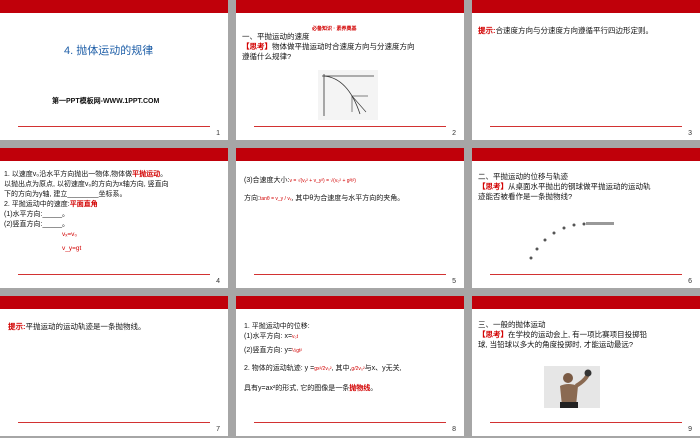 The height and width of the screenshot is (438, 700). What do you see at coordinates (267, 180) in the screenshot?
I see `text: (3)合速度大小:` at bounding box center [267, 180].